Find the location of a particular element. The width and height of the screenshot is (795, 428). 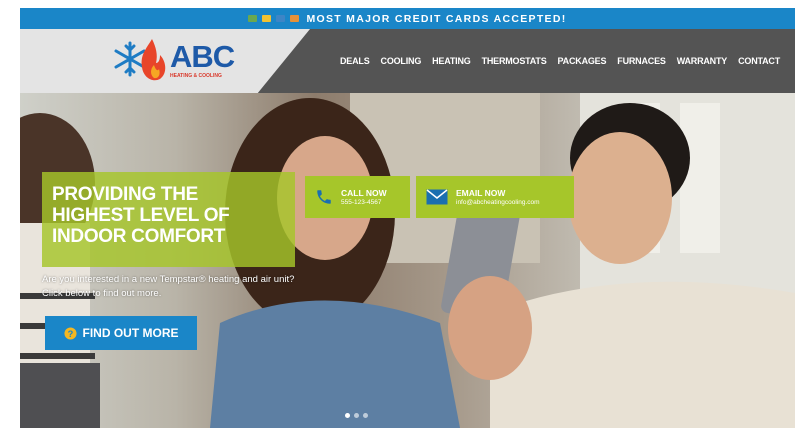

call-now-title: CALL NOW is located at coordinates (364, 192).